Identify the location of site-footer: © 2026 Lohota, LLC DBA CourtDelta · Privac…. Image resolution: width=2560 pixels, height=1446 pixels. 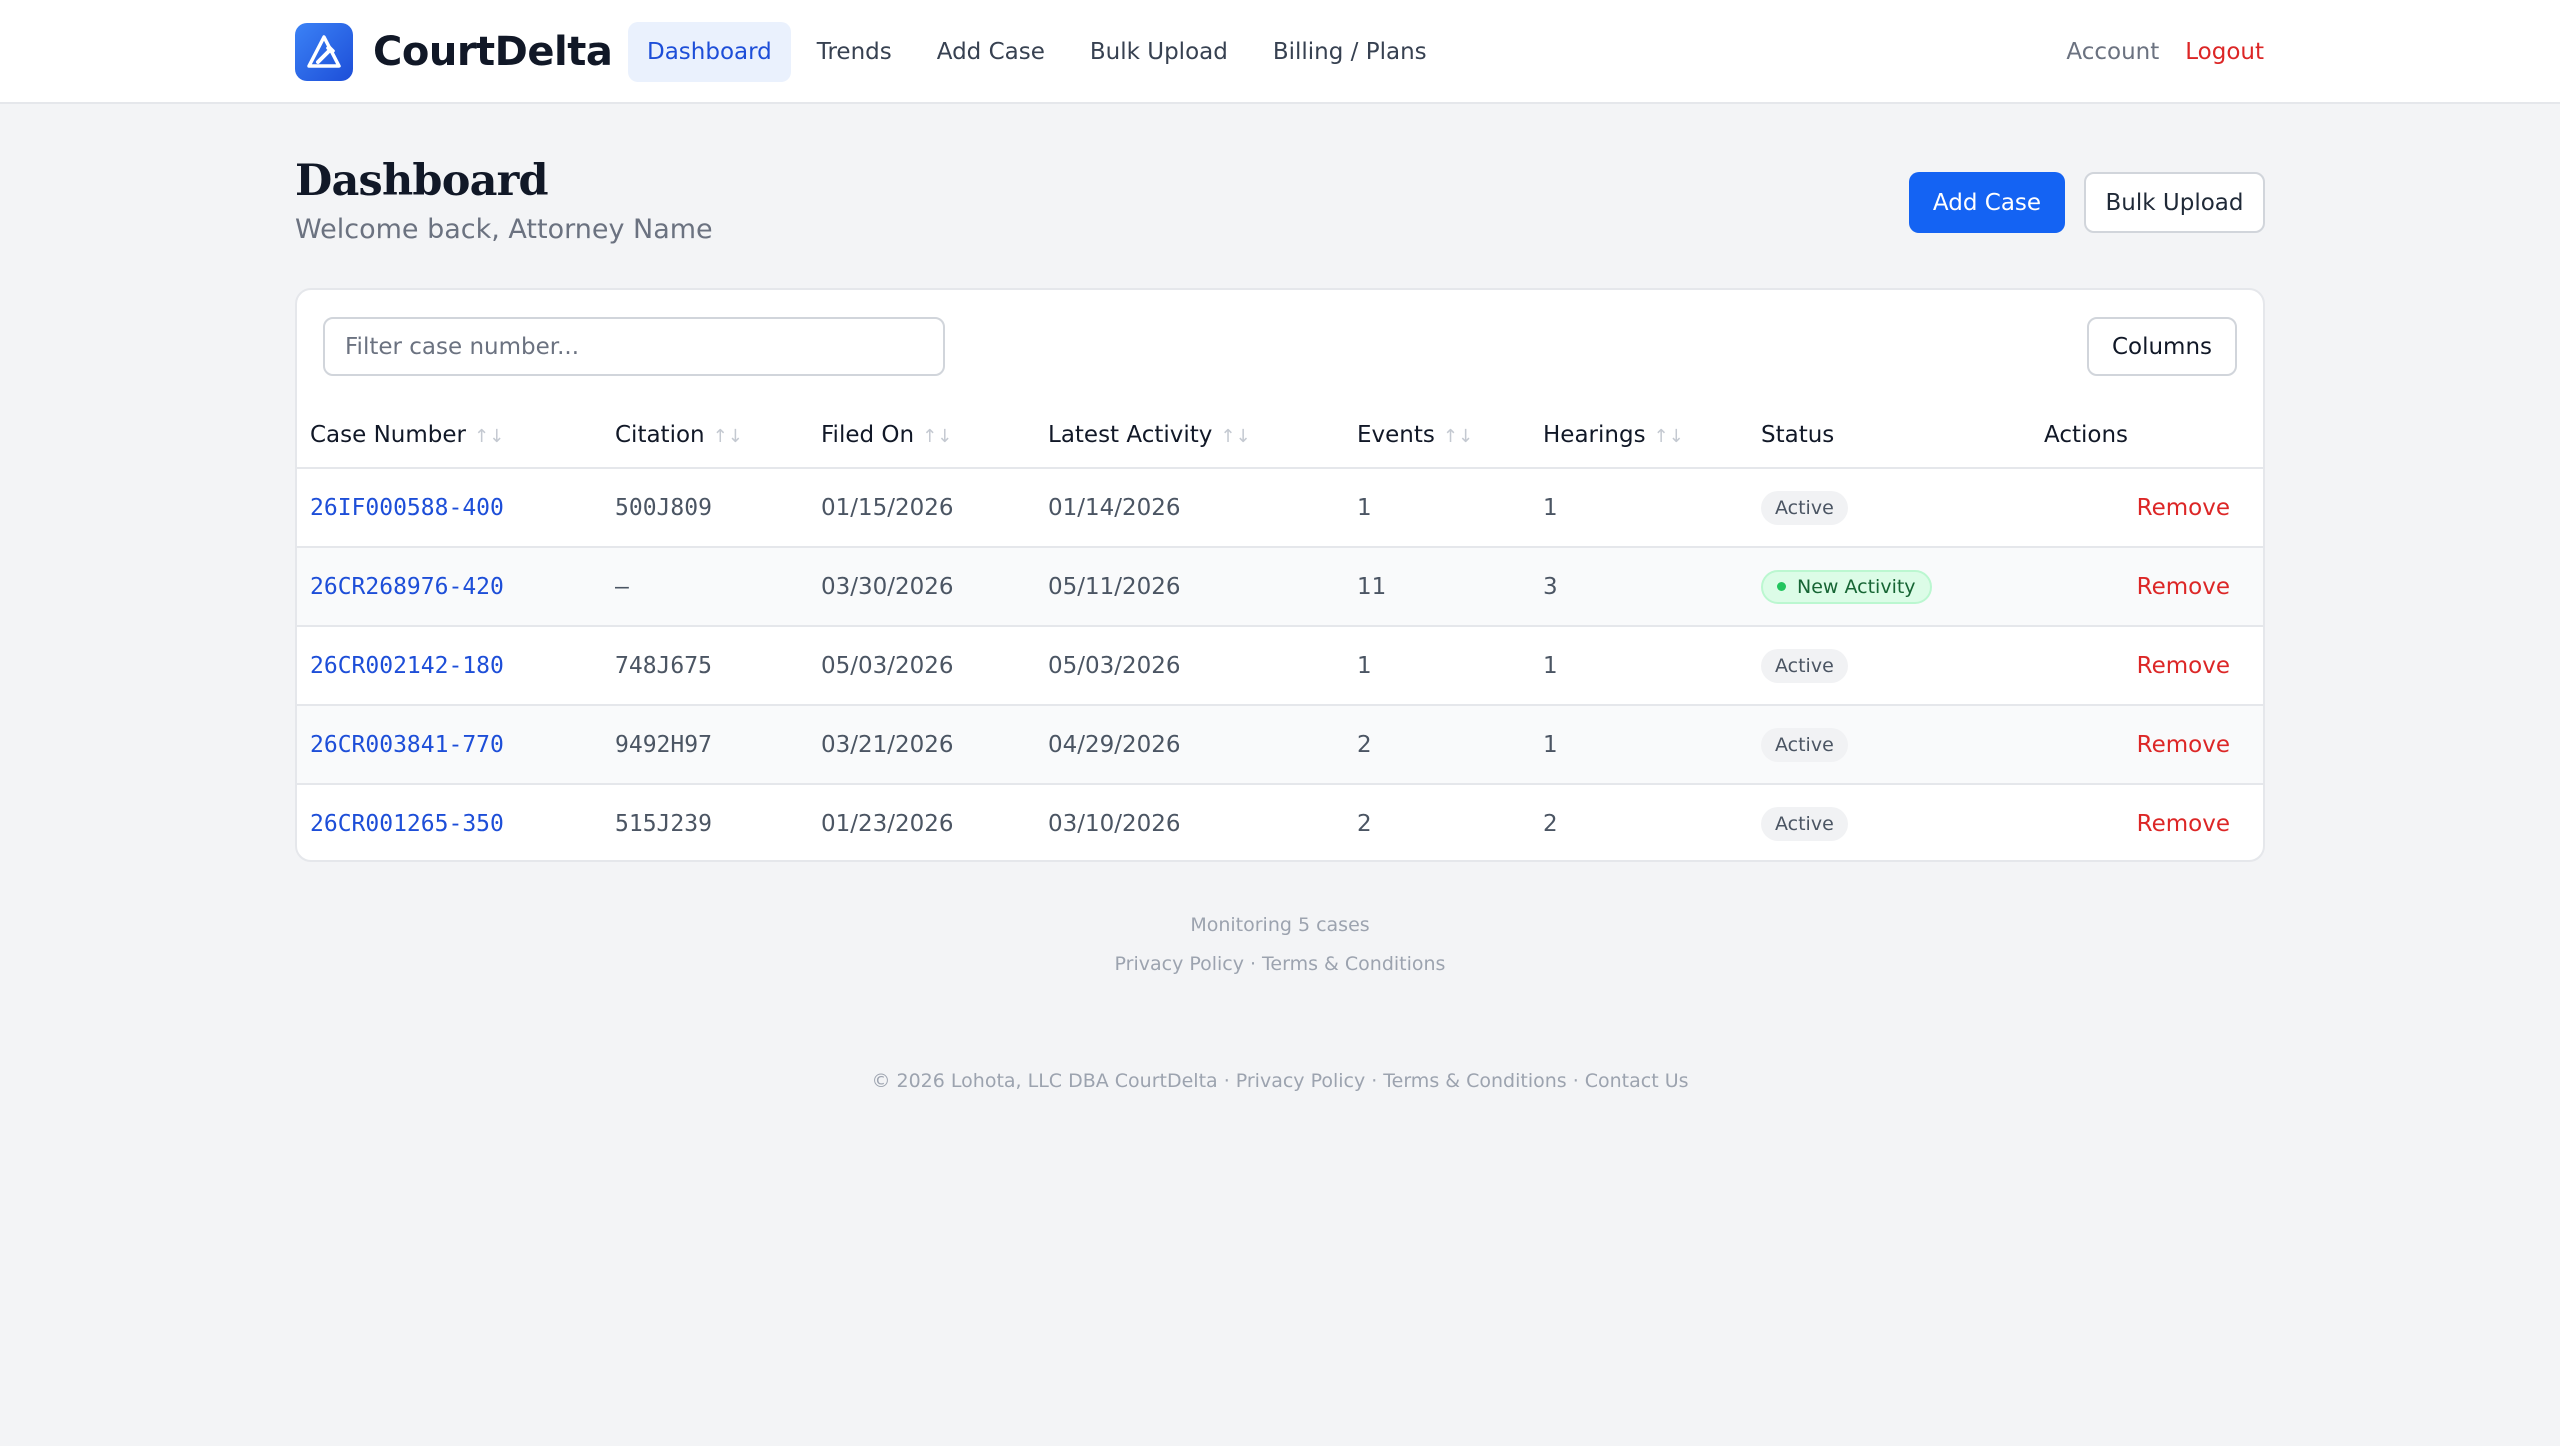
(1280, 1081).